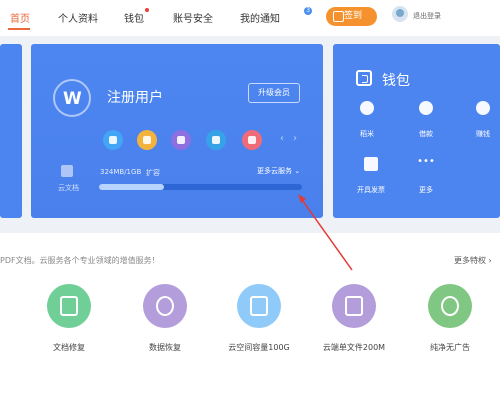  I want to click on logout-link: 退出登录, so click(427, 16).